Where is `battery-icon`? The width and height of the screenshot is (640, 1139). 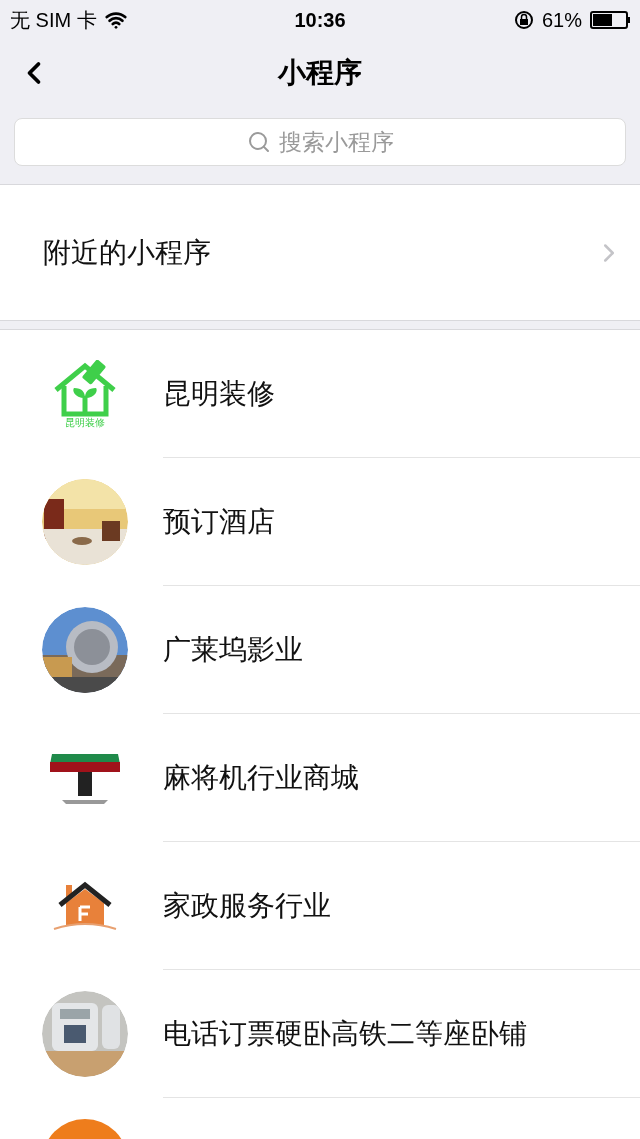
battery-icon is located at coordinates (610, 20).